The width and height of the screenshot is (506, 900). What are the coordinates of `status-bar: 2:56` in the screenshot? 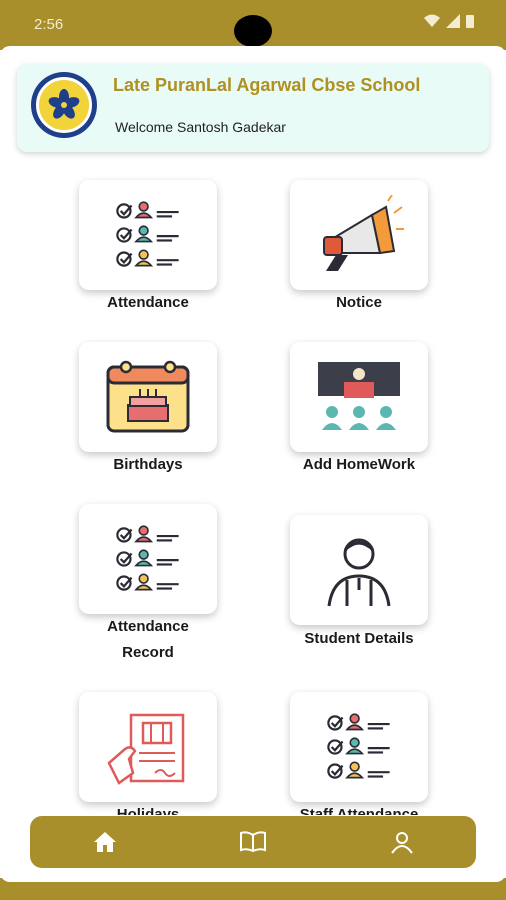 It's located at (253, 25).